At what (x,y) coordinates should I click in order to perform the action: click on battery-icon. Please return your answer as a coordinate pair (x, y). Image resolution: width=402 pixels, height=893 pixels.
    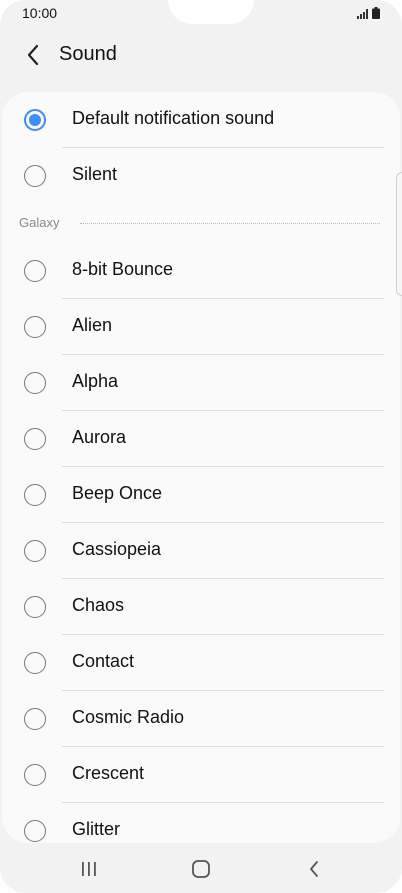
    Looking at the image, I should click on (376, 15).